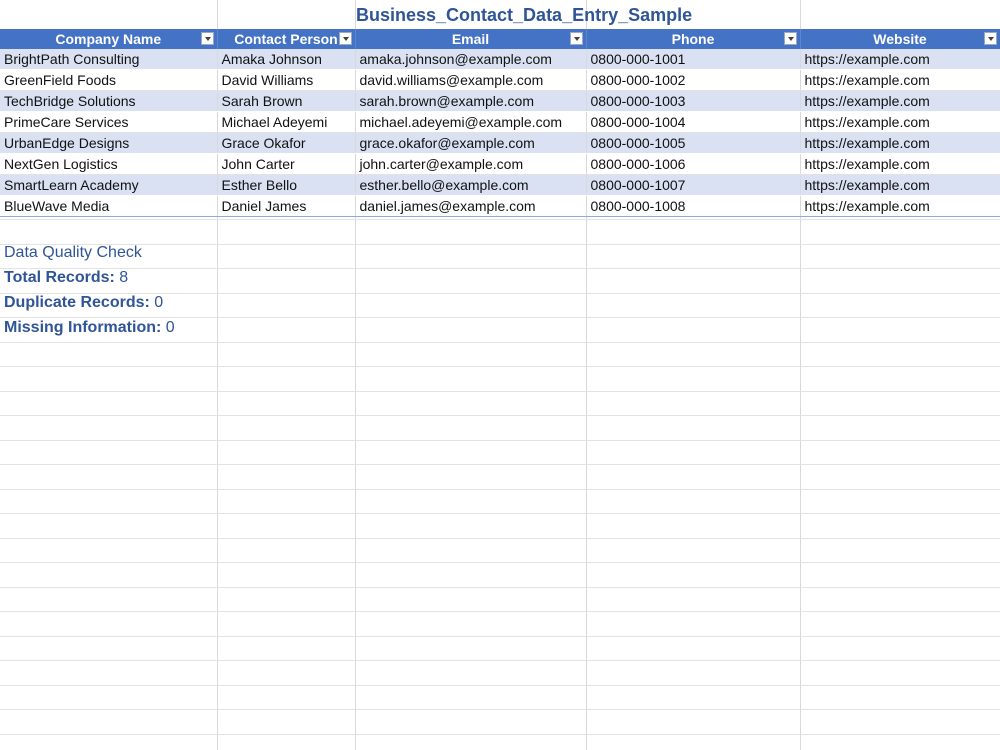  Describe the element at coordinates (77, 302) in the screenshot. I see `duplicate-records-label: Duplicate Records:` at that location.